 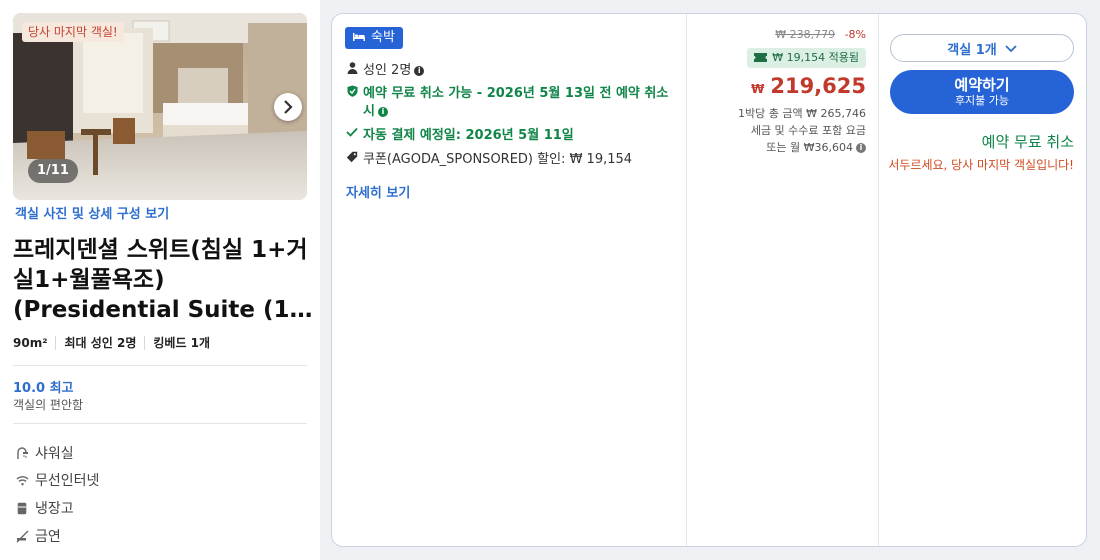 What do you see at coordinates (468, 135) in the screenshot?
I see `auto-payment-text: 자동 결제 예정일: 2026년 5월 11일` at bounding box center [468, 135].